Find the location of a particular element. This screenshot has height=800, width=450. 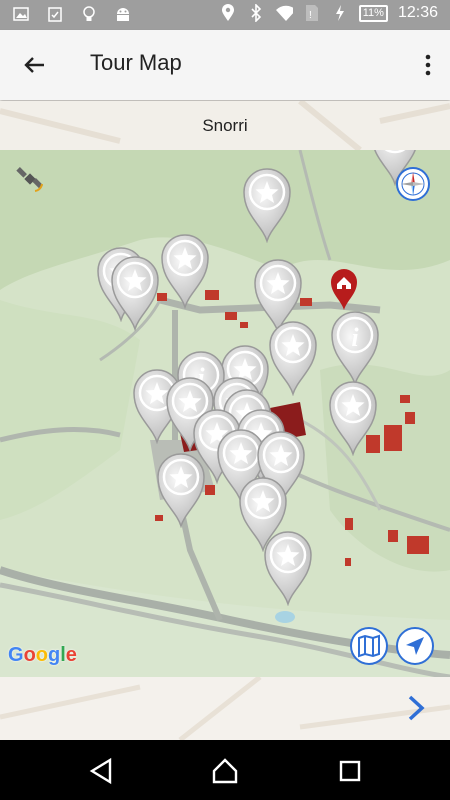

overflow-menu-button is located at coordinates (428, 65).